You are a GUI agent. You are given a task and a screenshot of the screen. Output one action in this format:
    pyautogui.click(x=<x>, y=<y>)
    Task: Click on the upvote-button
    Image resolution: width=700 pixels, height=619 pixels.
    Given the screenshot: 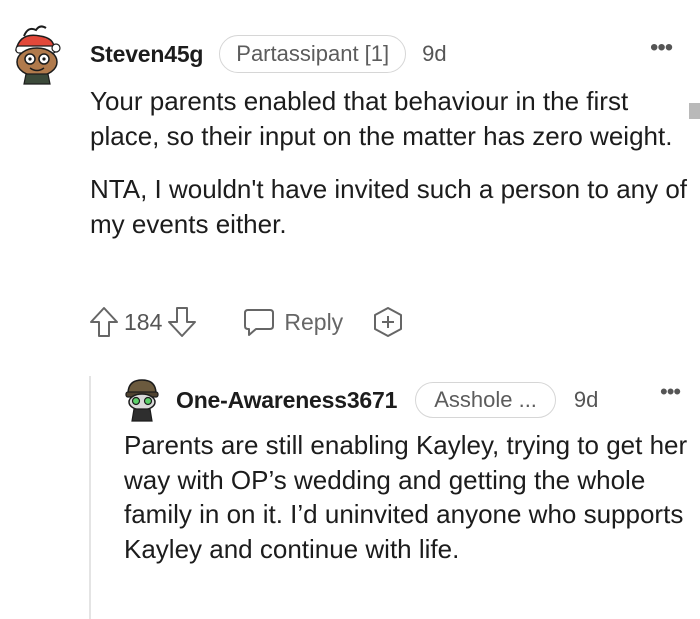 What is the action you would take?
    pyautogui.click(x=104, y=322)
    